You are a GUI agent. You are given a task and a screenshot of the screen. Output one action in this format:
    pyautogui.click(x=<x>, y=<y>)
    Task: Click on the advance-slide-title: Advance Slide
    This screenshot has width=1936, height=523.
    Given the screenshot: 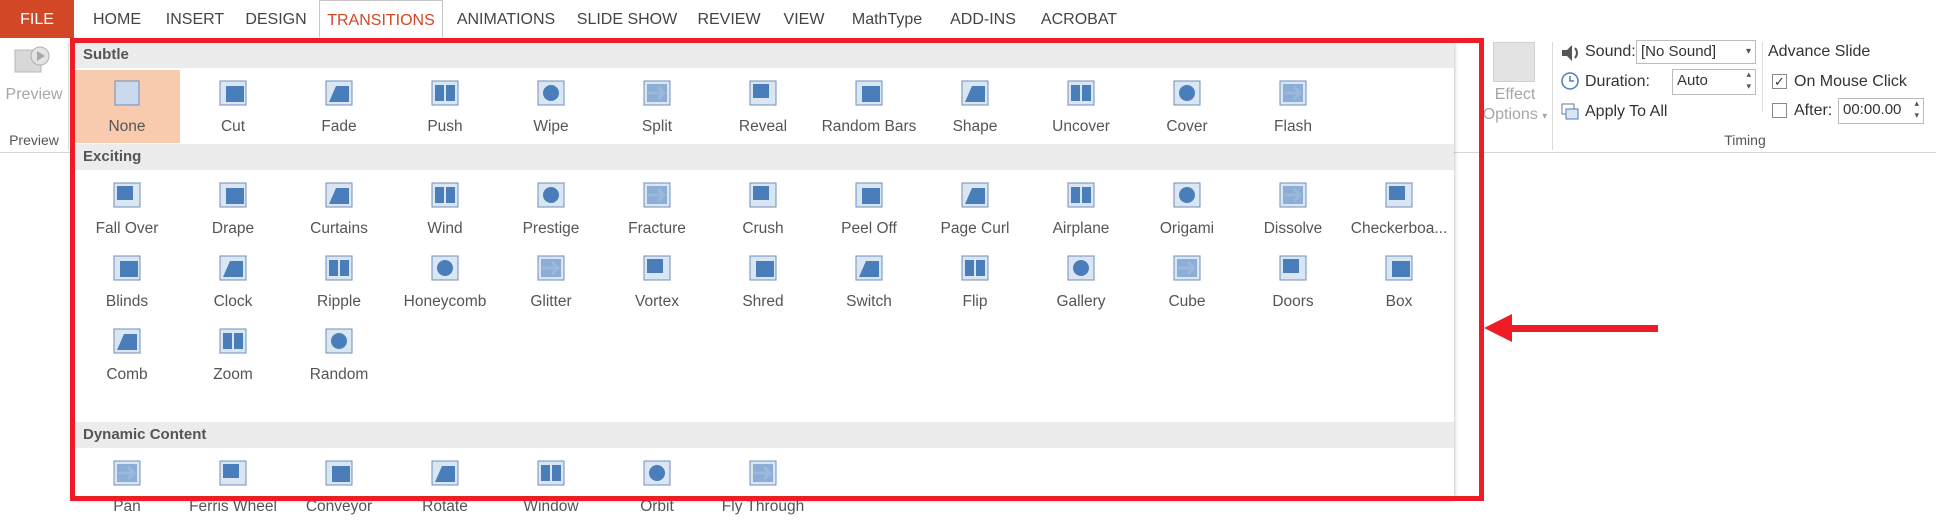 What is the action you would take?
    pyautogui.click(x=1819, y=51)
    